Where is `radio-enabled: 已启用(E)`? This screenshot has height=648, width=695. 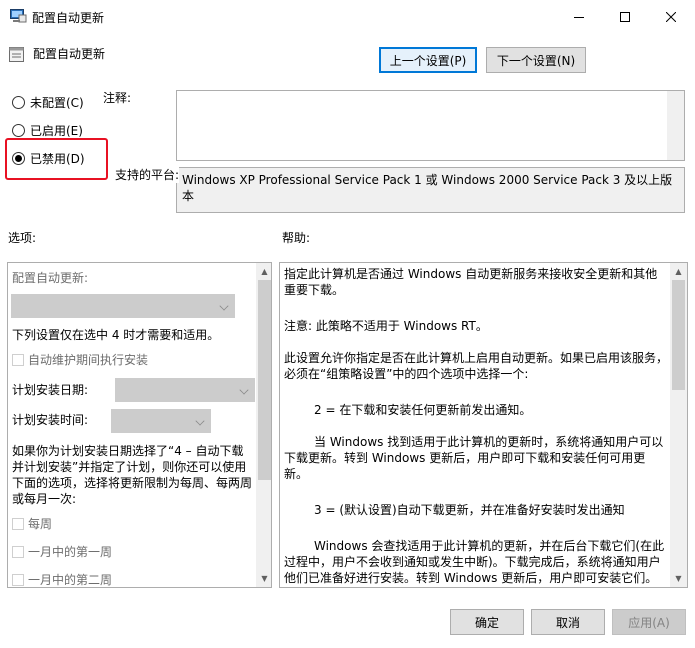 radio-enabled: 已启用(E) is located at coordinates (47, 130).